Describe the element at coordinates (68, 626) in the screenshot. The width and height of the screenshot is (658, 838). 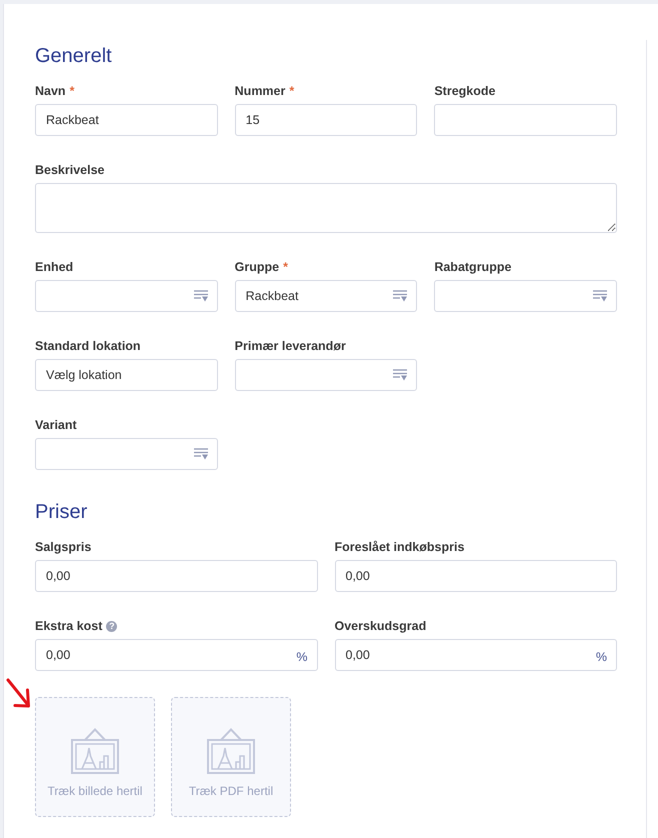
I see `field-label: Ekstra kost` at that location.